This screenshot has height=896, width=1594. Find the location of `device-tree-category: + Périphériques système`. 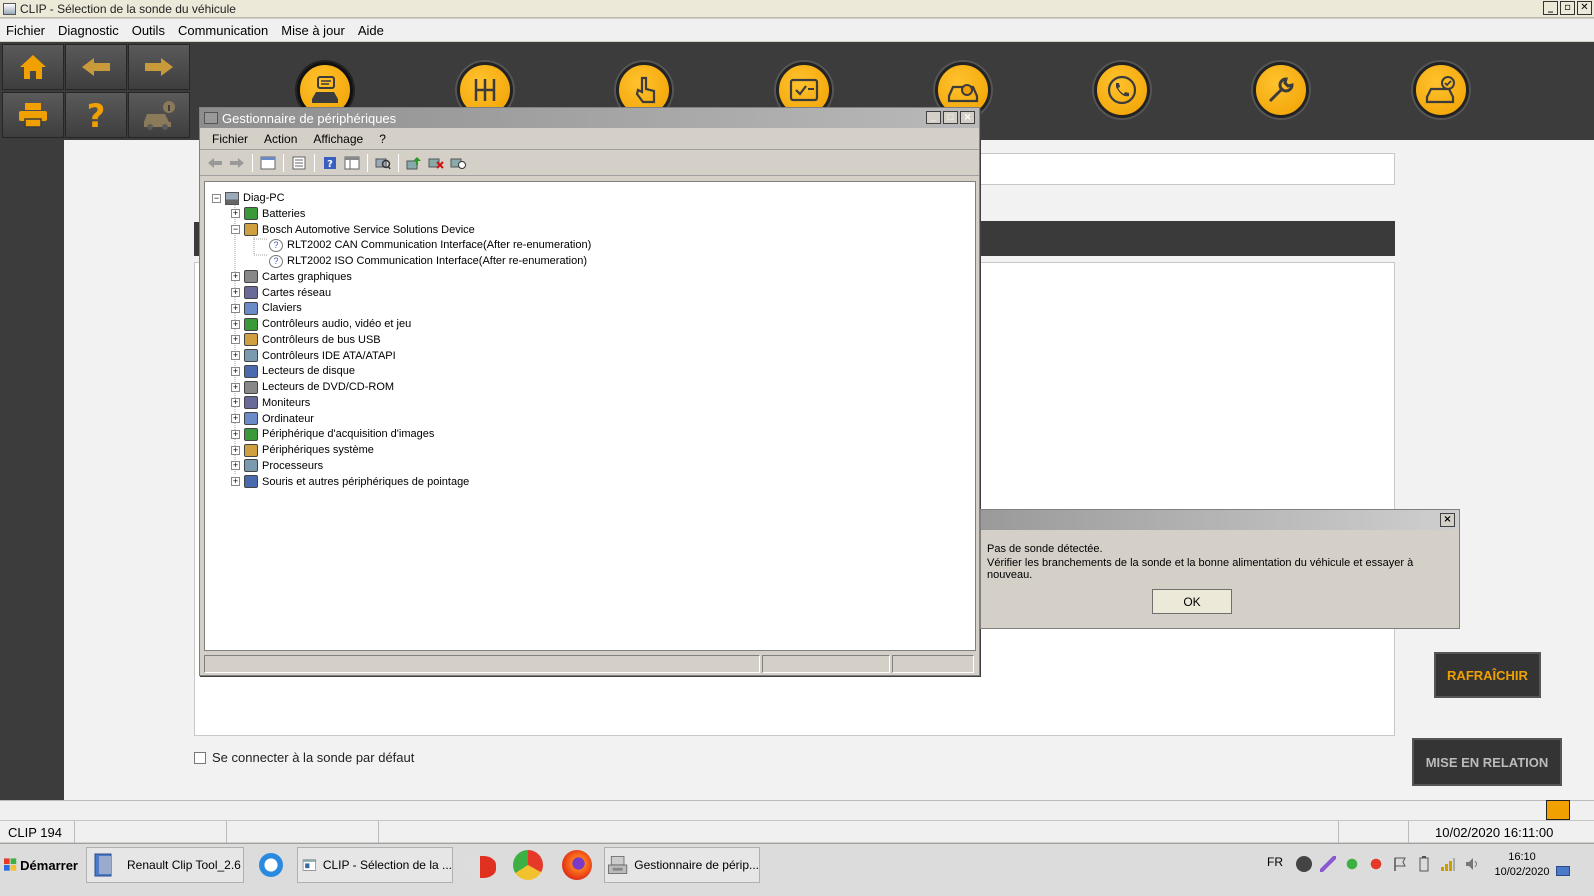

device-tree-category: + Périphériques système is located at coordinates (302, 450).